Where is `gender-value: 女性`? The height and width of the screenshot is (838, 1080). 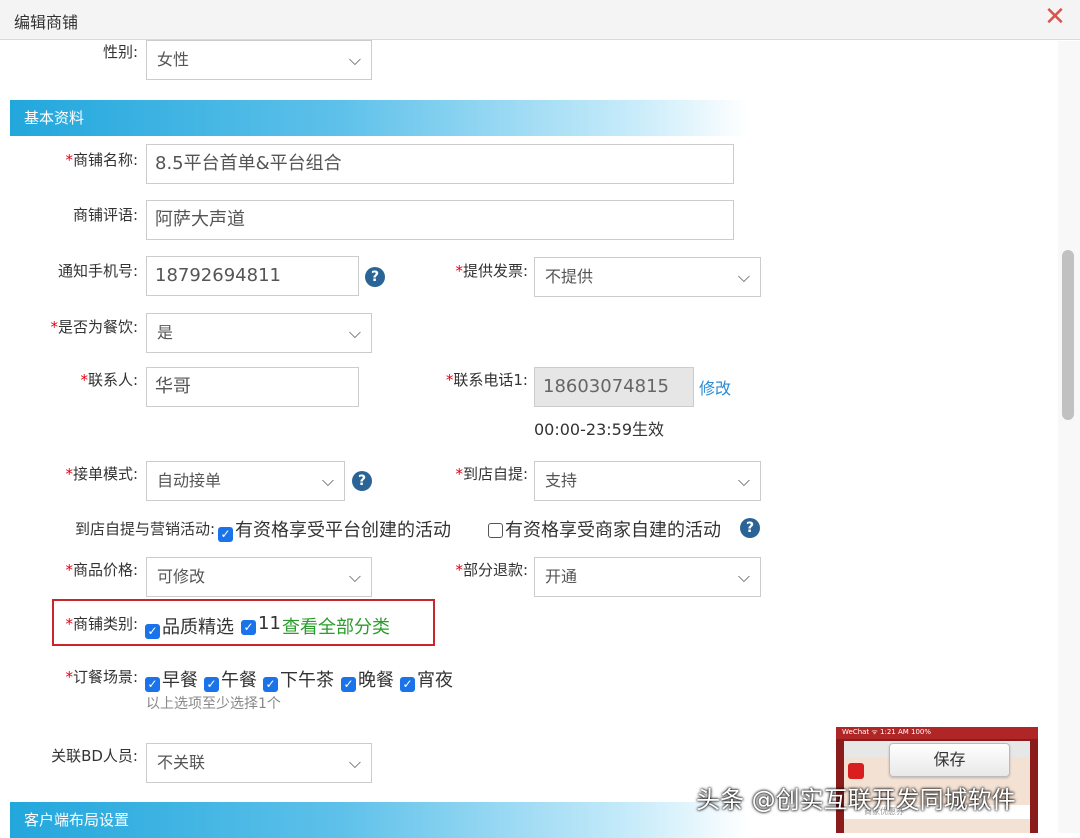 gender-value: 女性 is located at coordinates (173, 59).